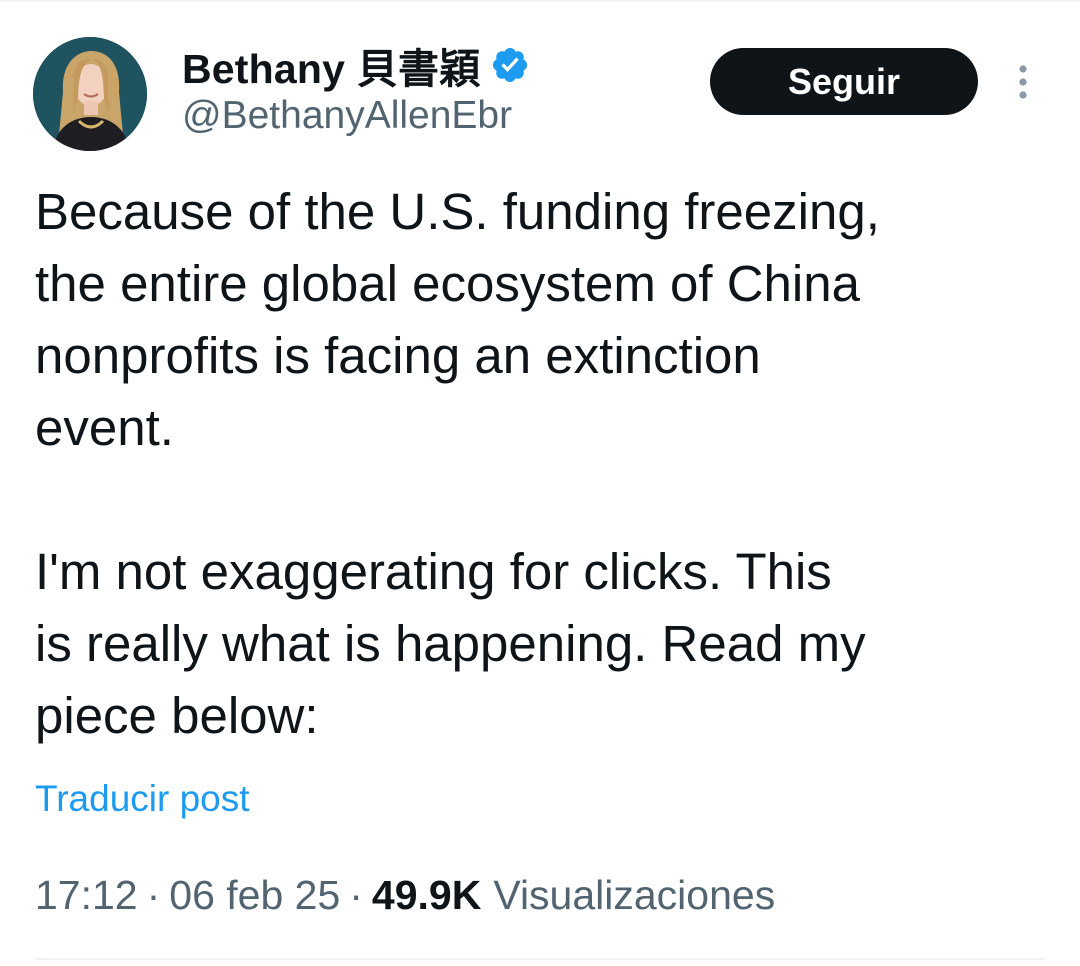 The image size is (1080, 966). Describe the element at coordinates (398, 355) in the screenshot. I see `tweet-line: nonprofits is facing an extinction` at that location.